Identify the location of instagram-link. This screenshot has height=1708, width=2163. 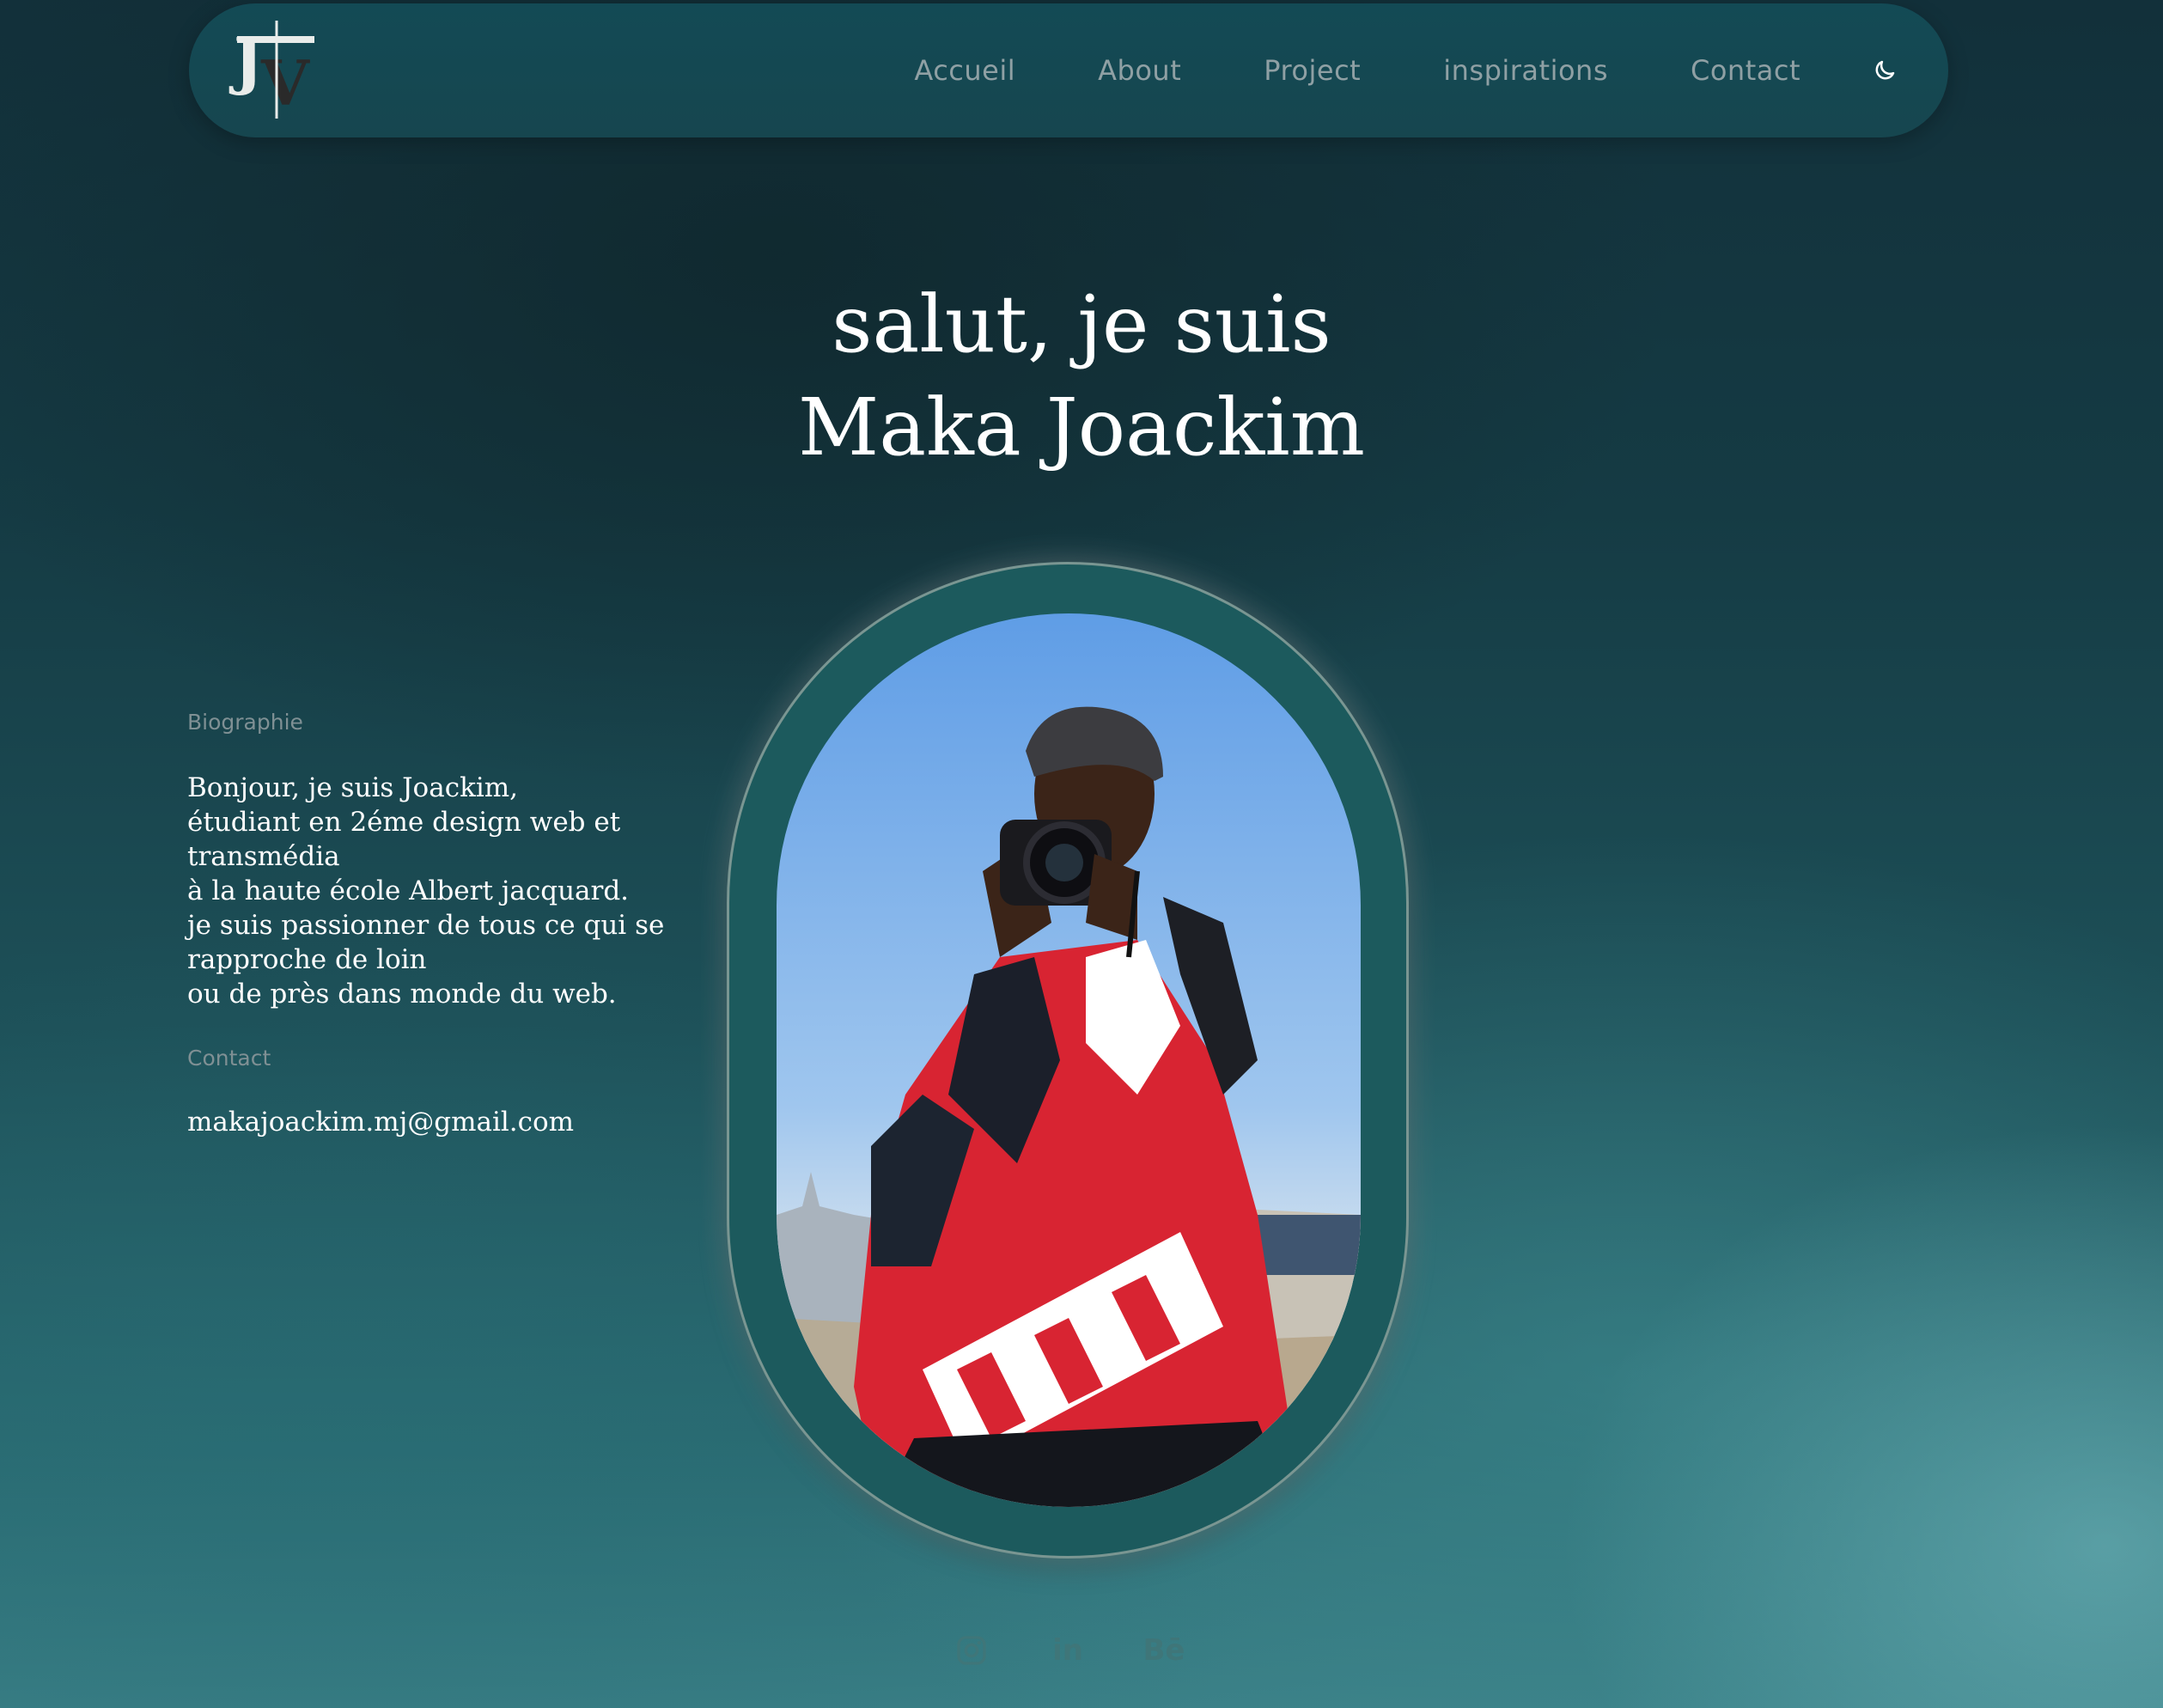
(972, 1650).